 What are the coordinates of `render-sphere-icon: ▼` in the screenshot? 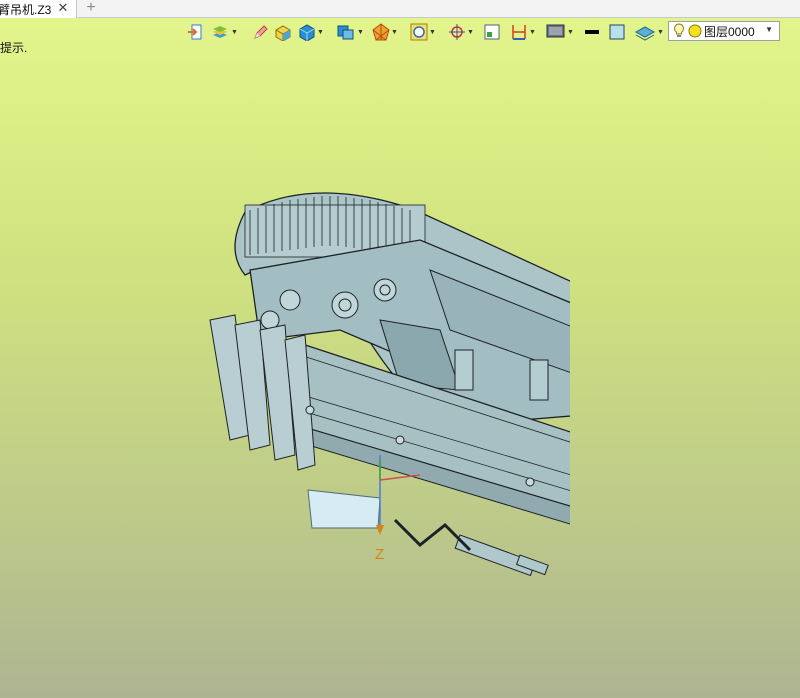 It's located at (385, 32).